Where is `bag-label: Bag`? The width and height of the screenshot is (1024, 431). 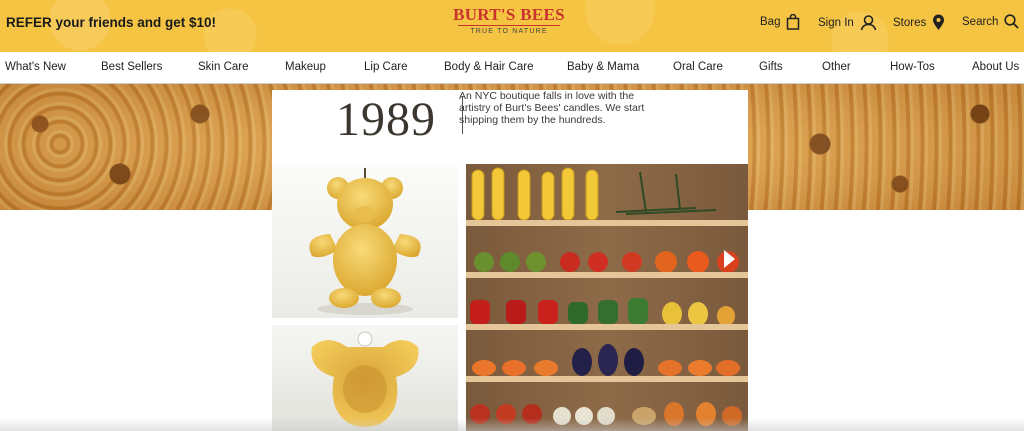 bag-label: Bag is located at coordinates (770, 22).